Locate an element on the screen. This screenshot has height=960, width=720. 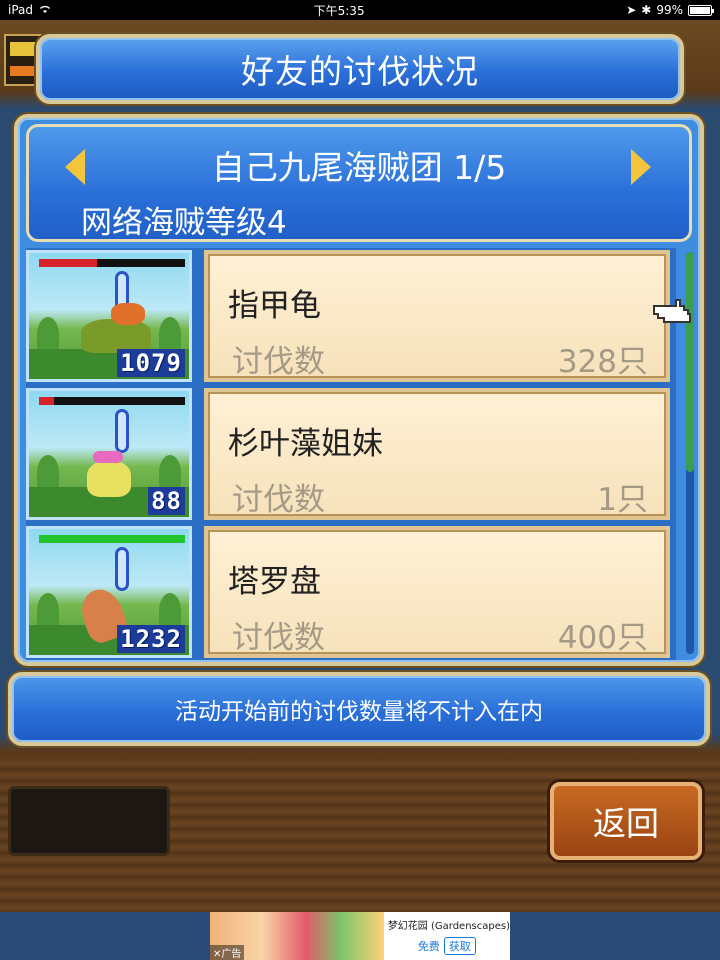
battery-percent: 99% is located at coordinates (669, 10).